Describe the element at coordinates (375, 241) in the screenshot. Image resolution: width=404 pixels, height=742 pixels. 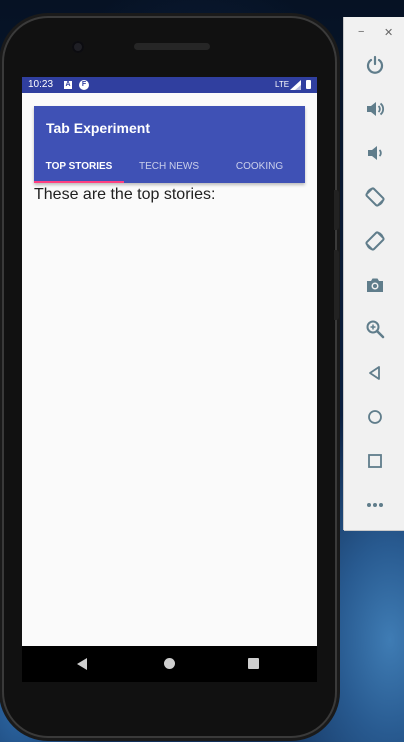
I see `rotate-right-icon` at that location.